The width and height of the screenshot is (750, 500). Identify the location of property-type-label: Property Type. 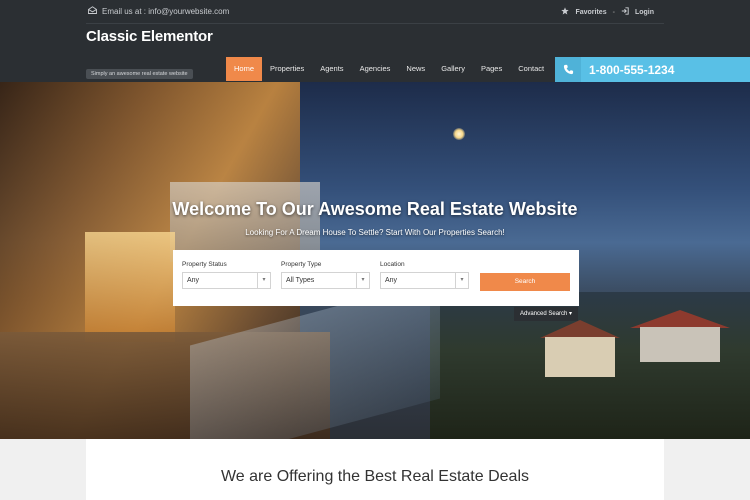
(301, 264).